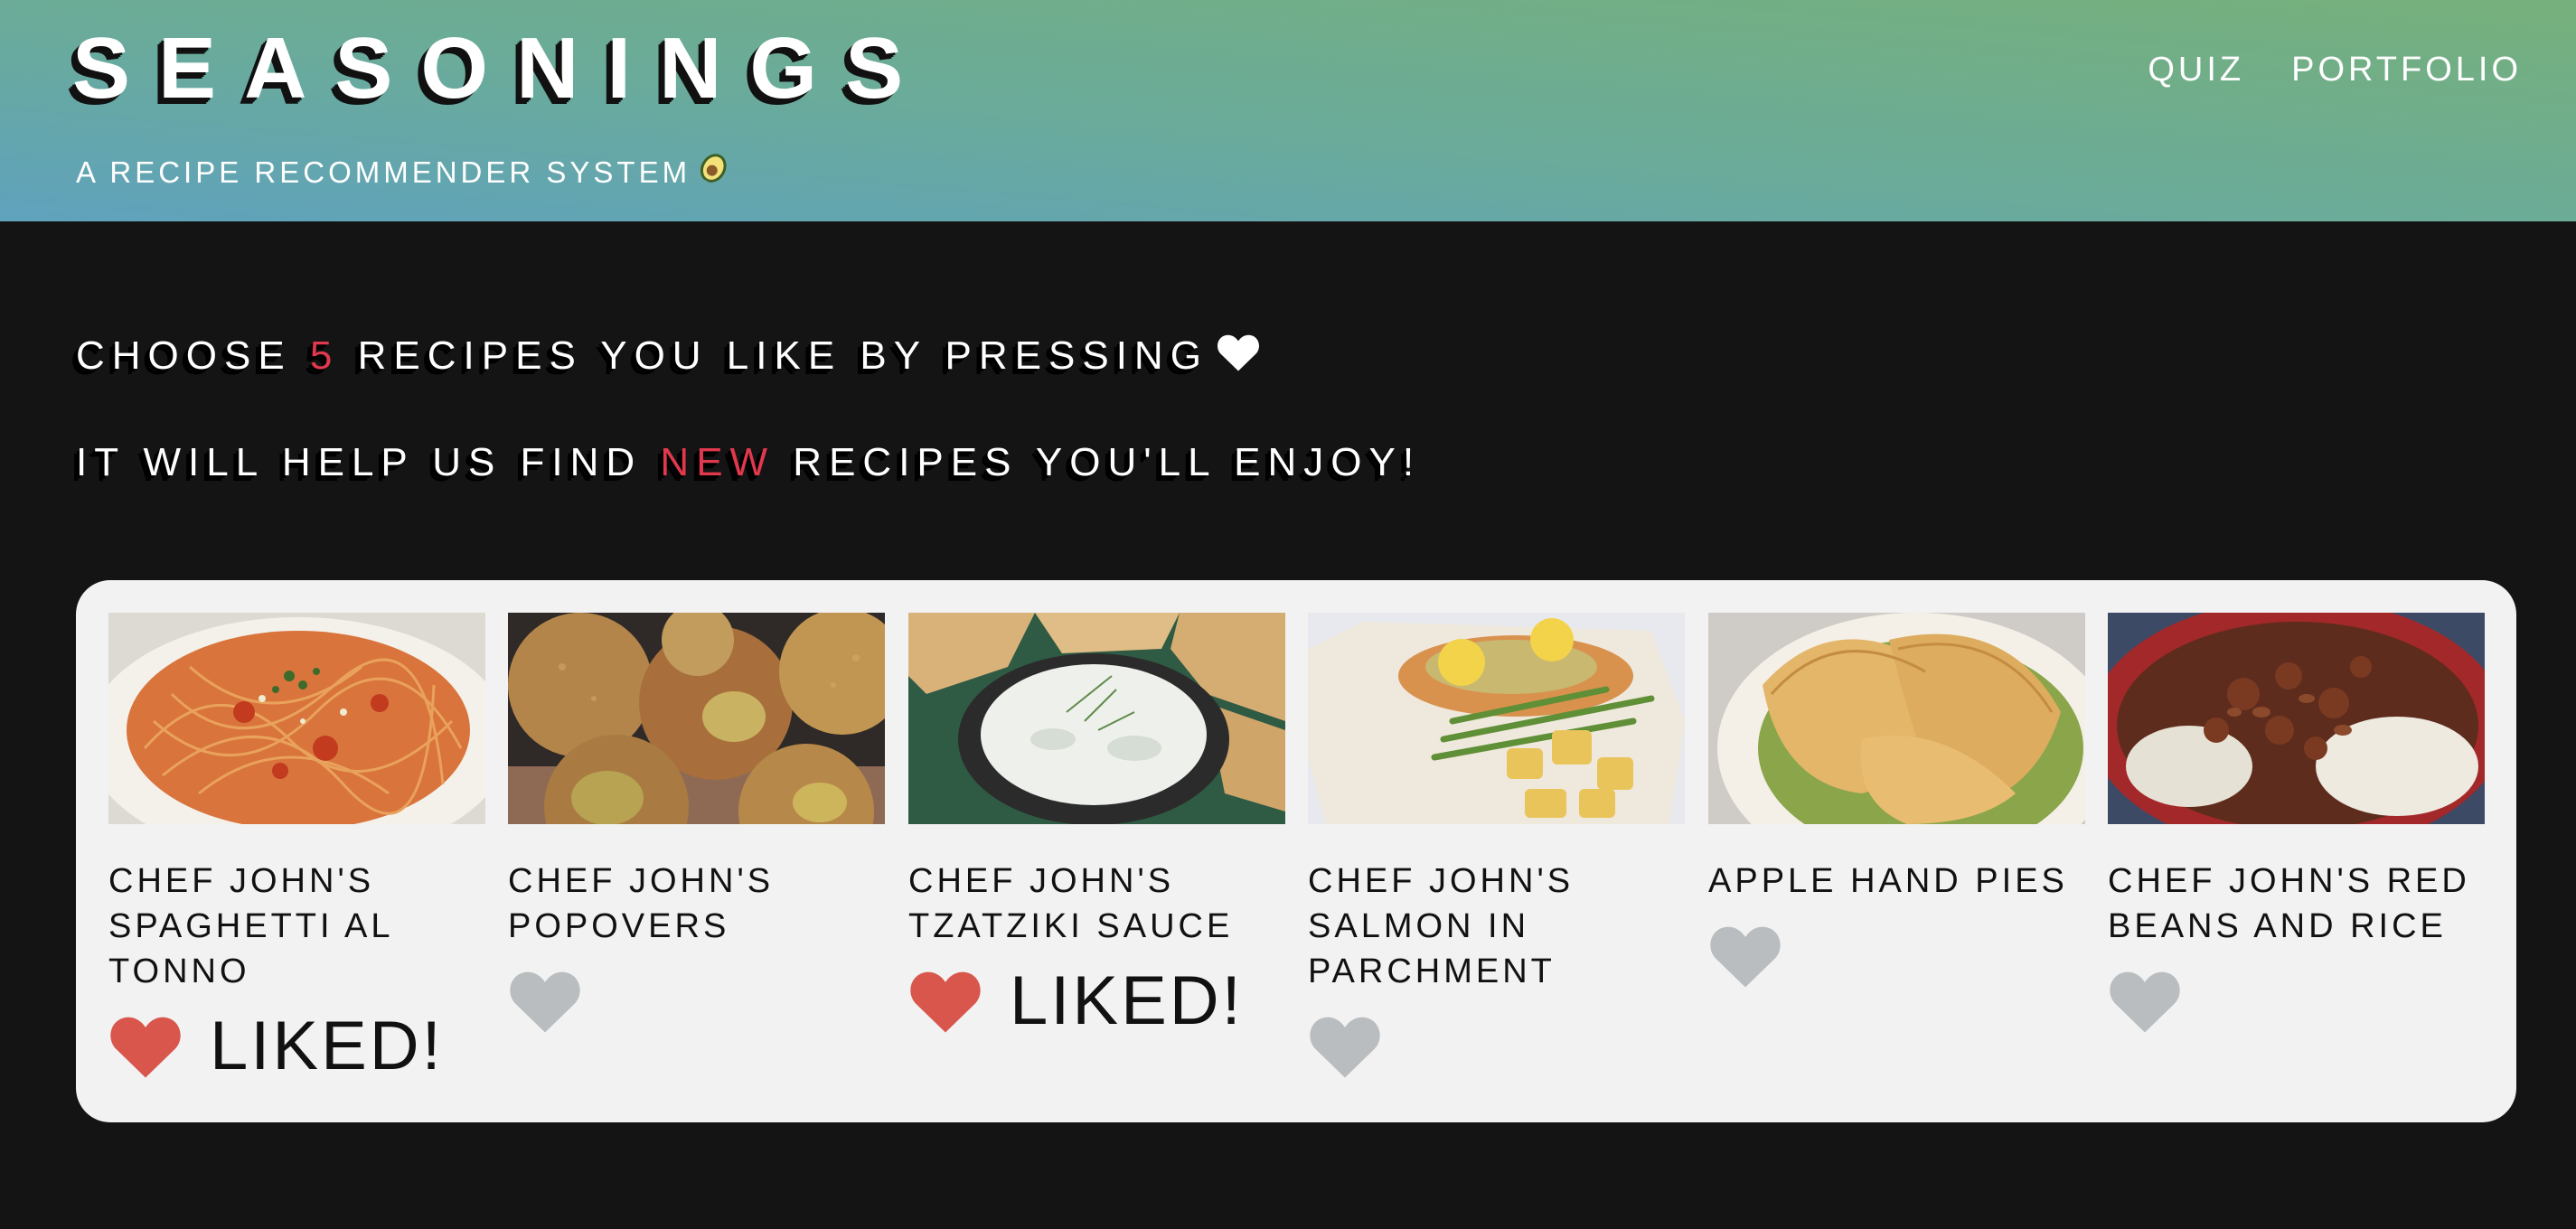  Describe the element at coordinates (1441, 926) in the screenshot. I see `recipe-title: CHEF JOHN'S SALMON IN PARCHMENT` at that location.